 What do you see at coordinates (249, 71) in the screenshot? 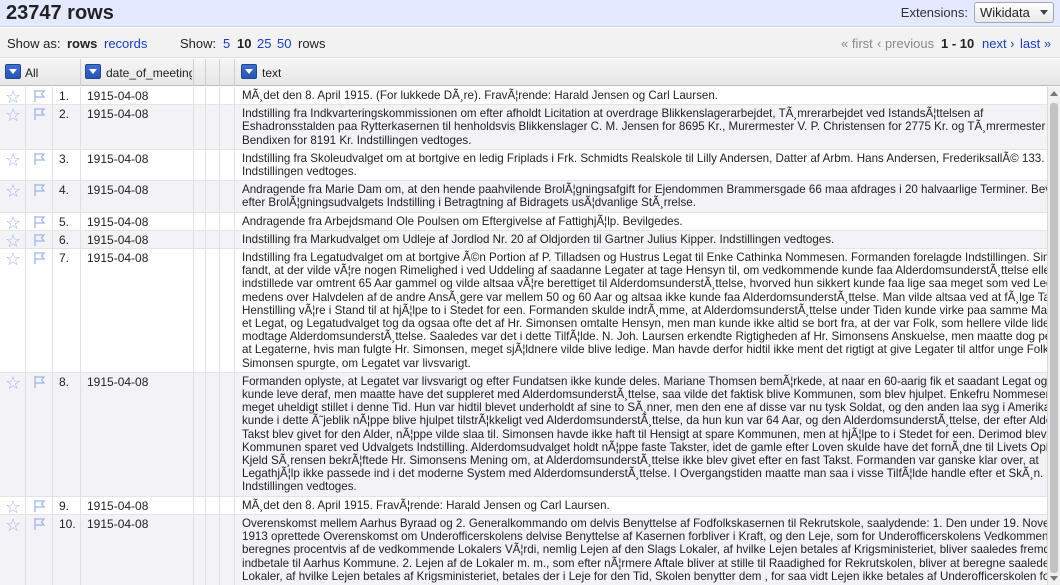
I see `text-column-menu-button` at bounding box center [249, 71].